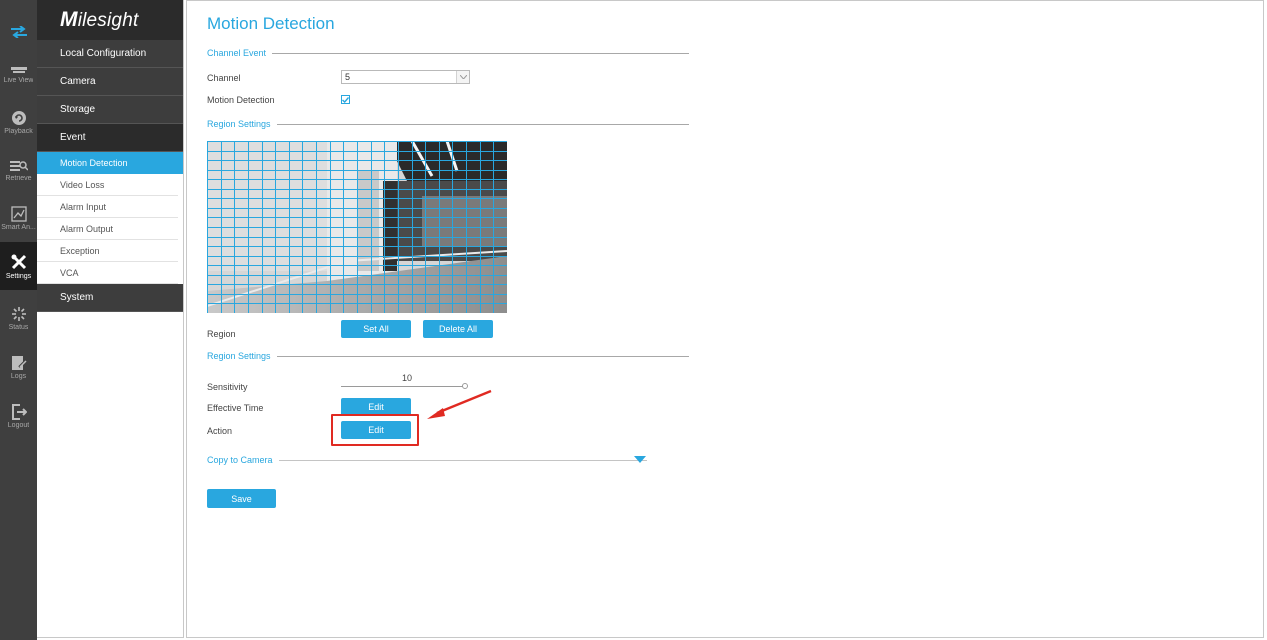  What do you see at coordinates (348, 77) in the screenshot?
I see `channel-value: 5` at bounding box center [348, 77].